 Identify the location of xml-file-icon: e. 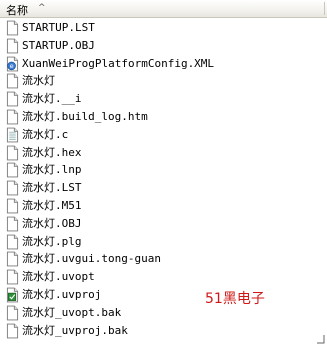
(12, 64).